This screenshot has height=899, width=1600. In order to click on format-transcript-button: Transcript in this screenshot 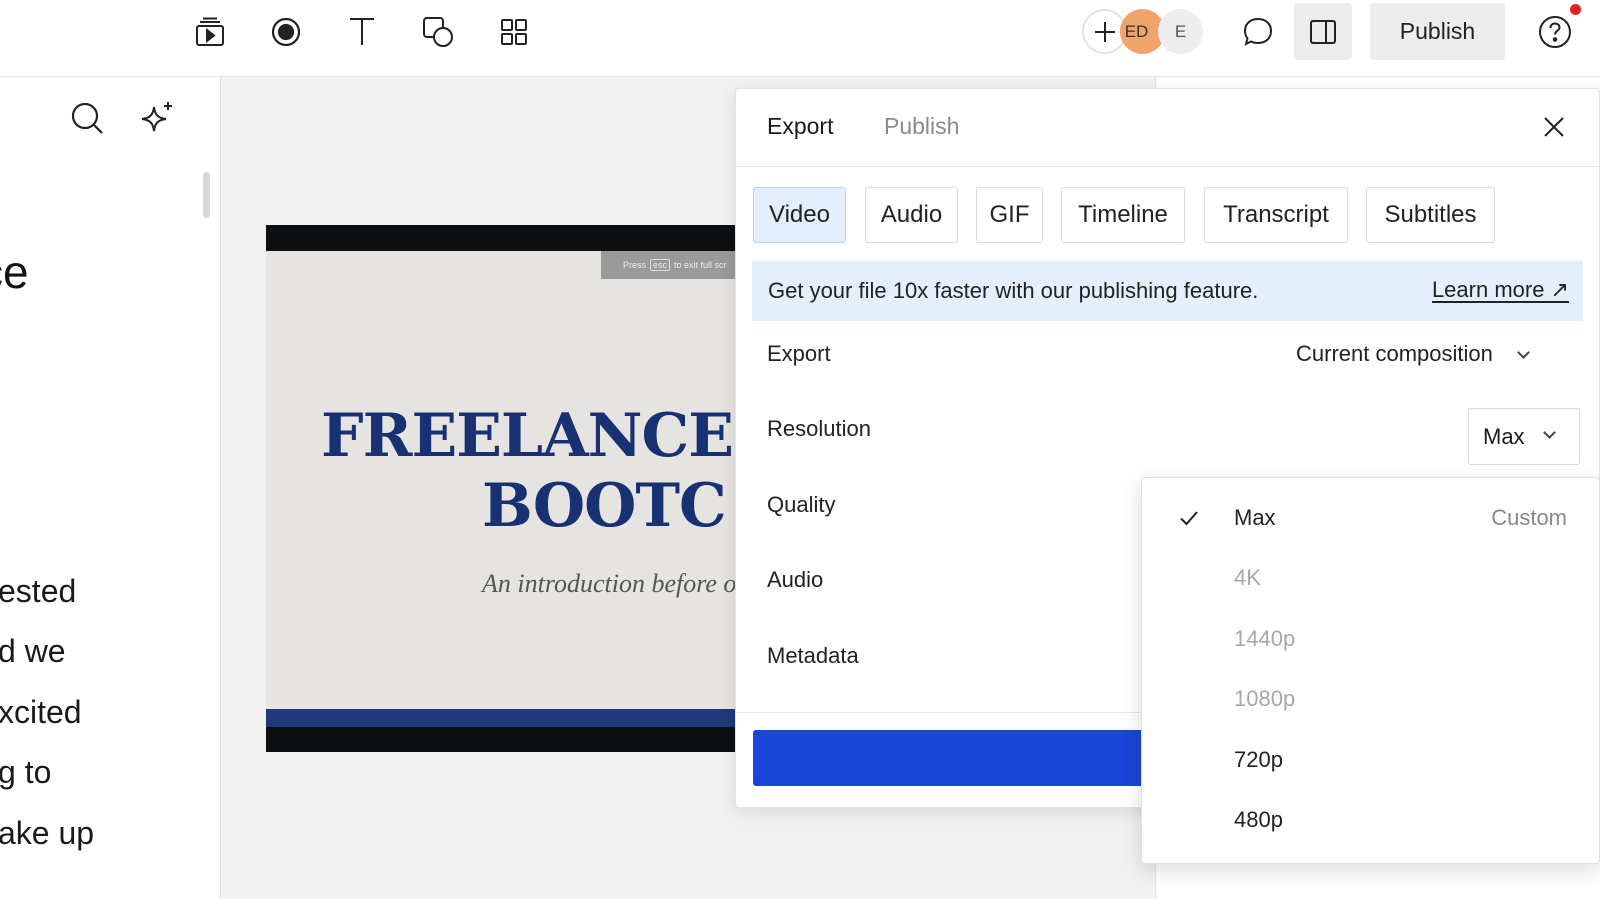, I will do `click(1276, 215)`.